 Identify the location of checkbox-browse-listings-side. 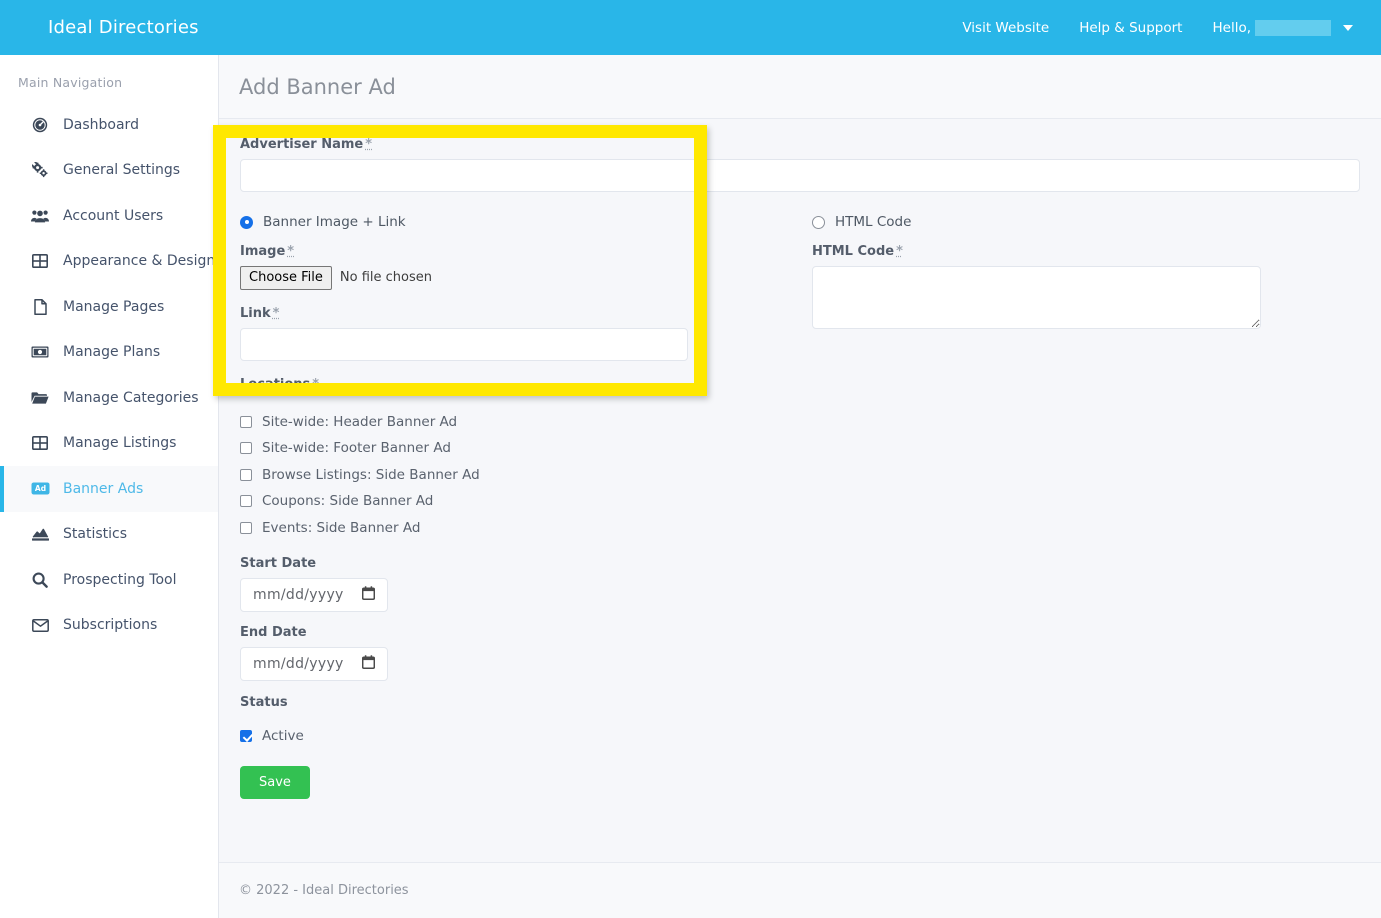
(246, 474).